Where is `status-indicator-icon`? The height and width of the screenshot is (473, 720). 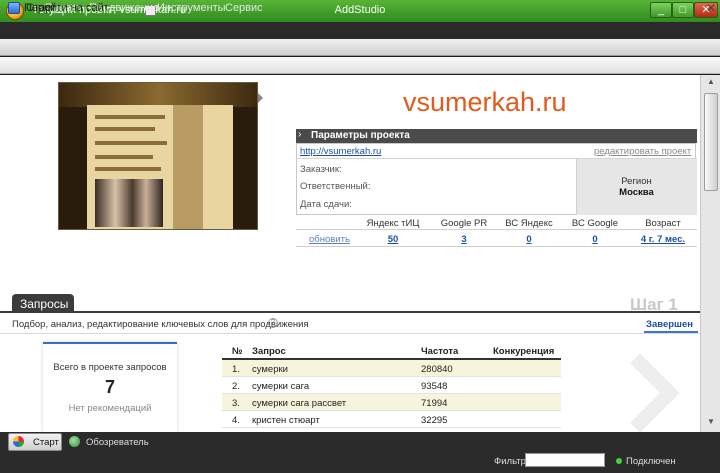
status-indicator-icon is located at coordinates (619, 461).